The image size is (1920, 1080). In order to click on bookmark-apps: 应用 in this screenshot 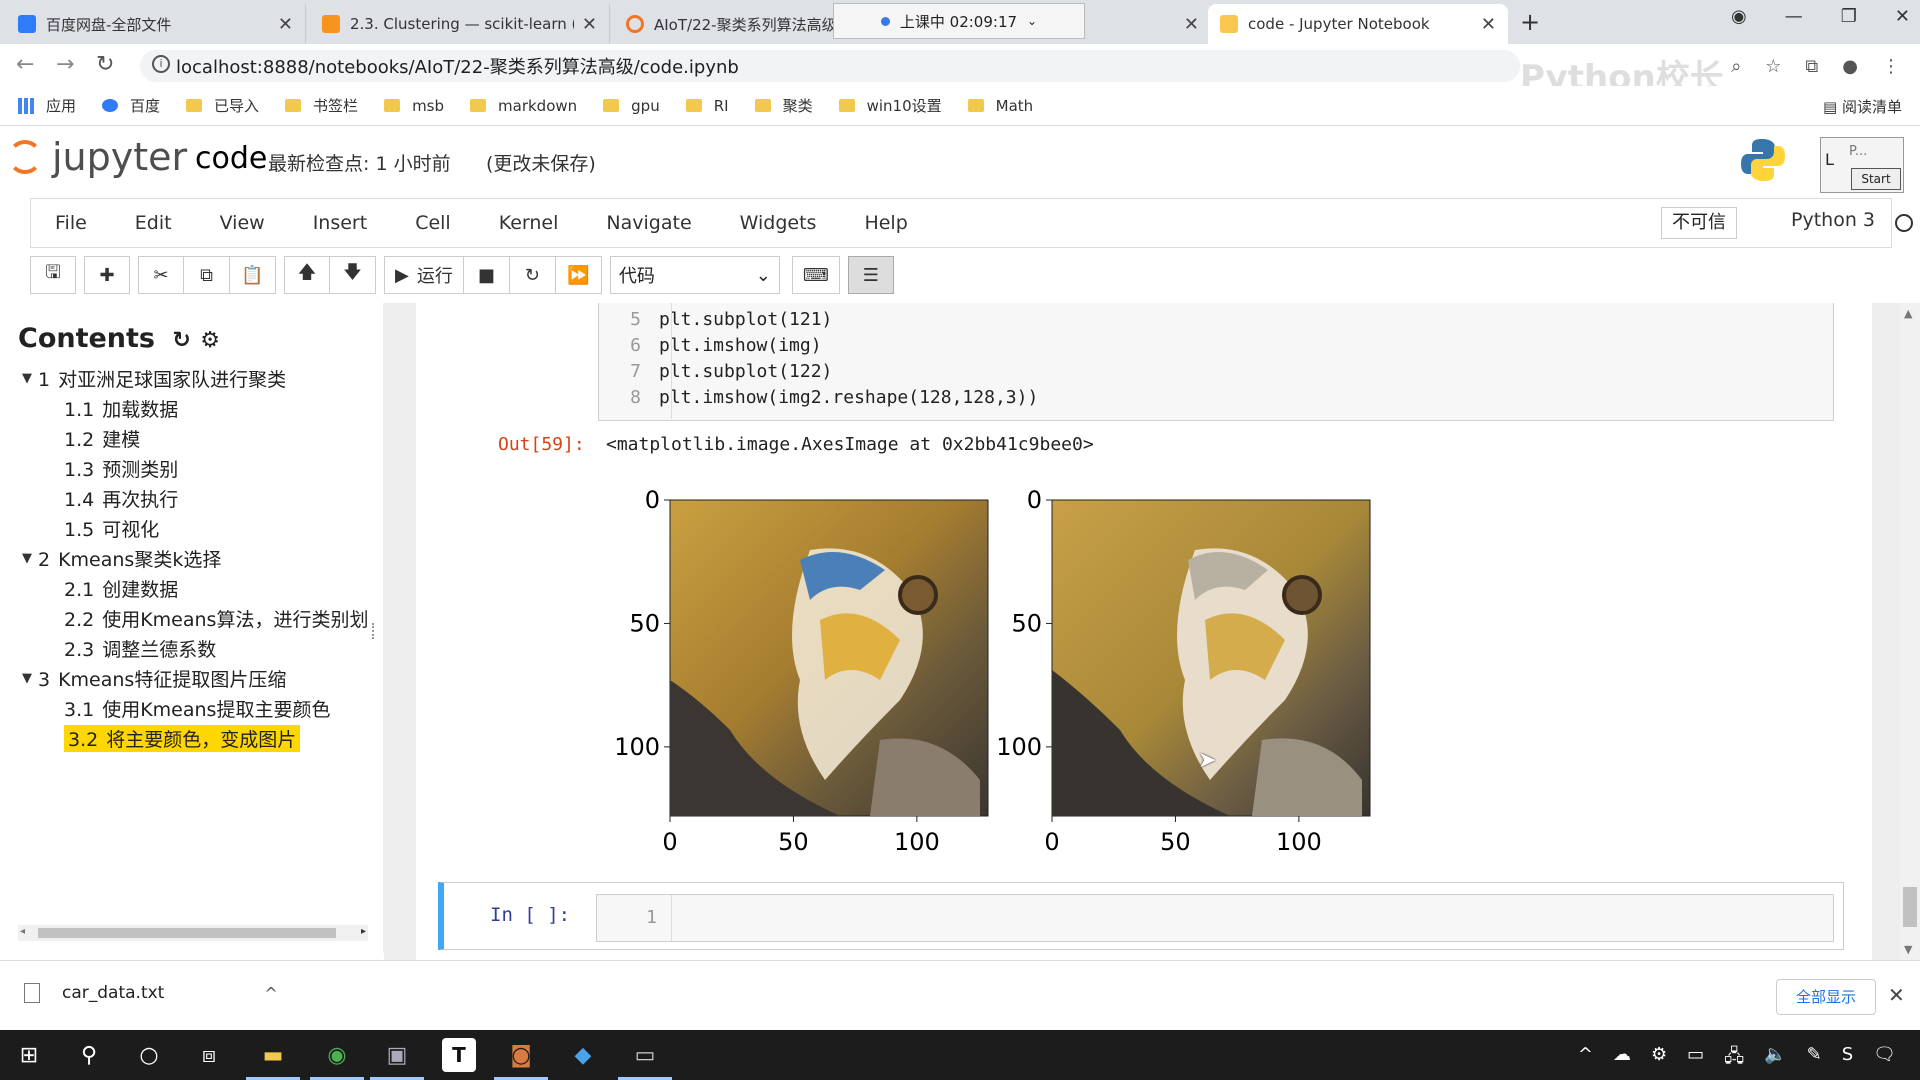, I will do `click(47, 105)`.